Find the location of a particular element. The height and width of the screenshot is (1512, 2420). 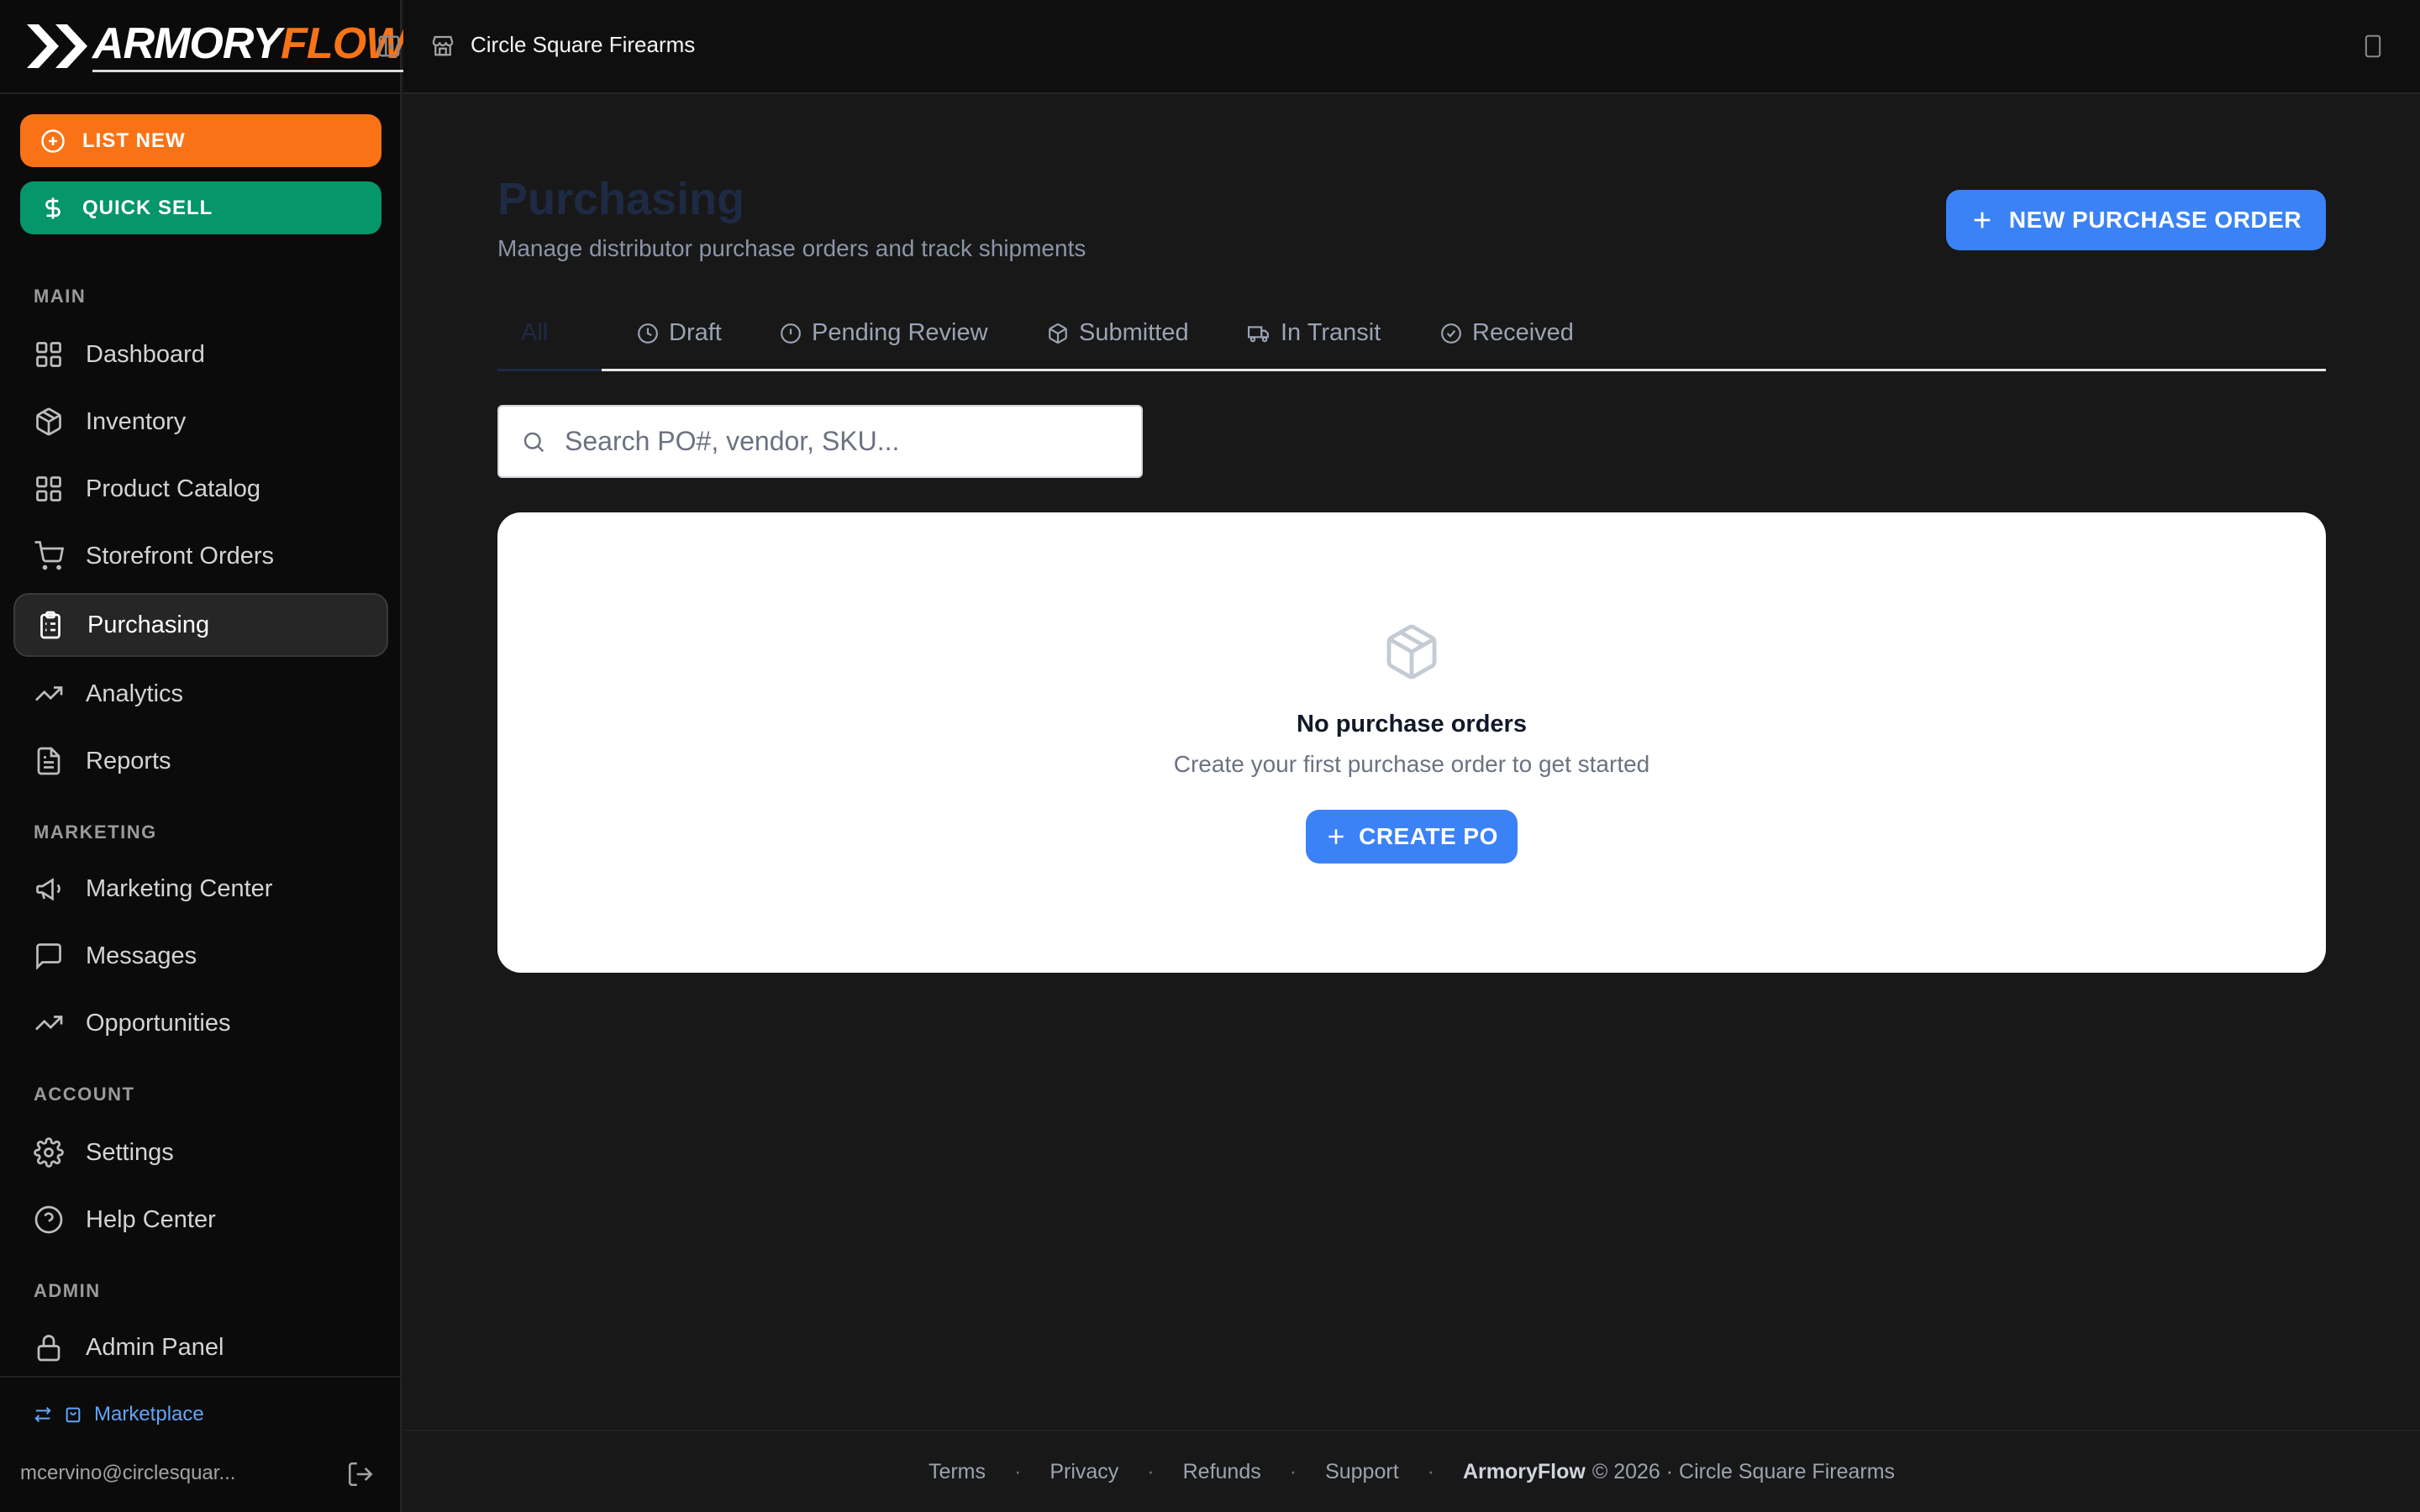

truck-icon is located at coordinates (1258, 333).